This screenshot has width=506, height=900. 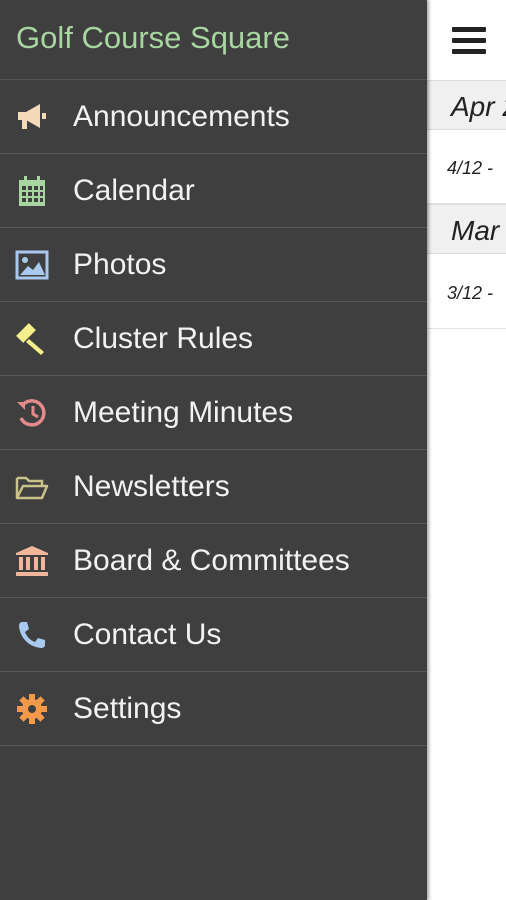 What do you see at coordinates (32, 561) in the screenshot?
I see `institution-icon` at bounding box center [32, 561].